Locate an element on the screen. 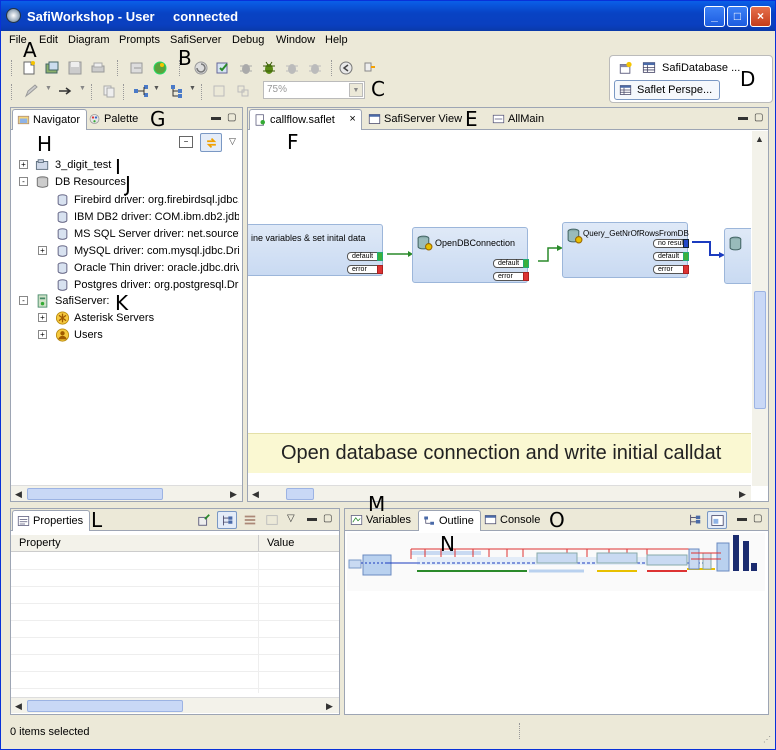  match-size-icon is located at coordinates (243, 91).